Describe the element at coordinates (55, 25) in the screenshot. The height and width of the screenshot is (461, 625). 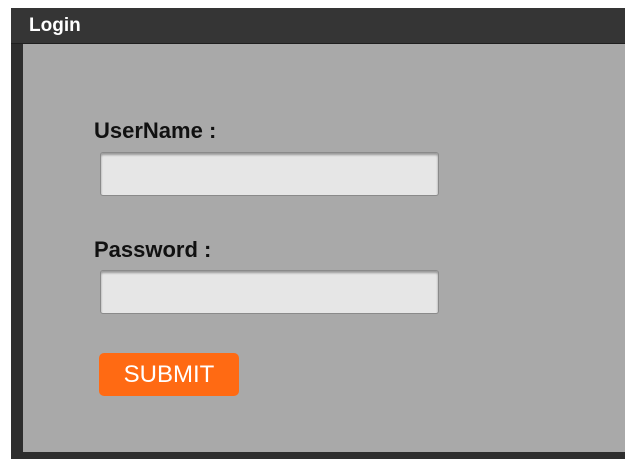
I see `window-title: Login` at that location.